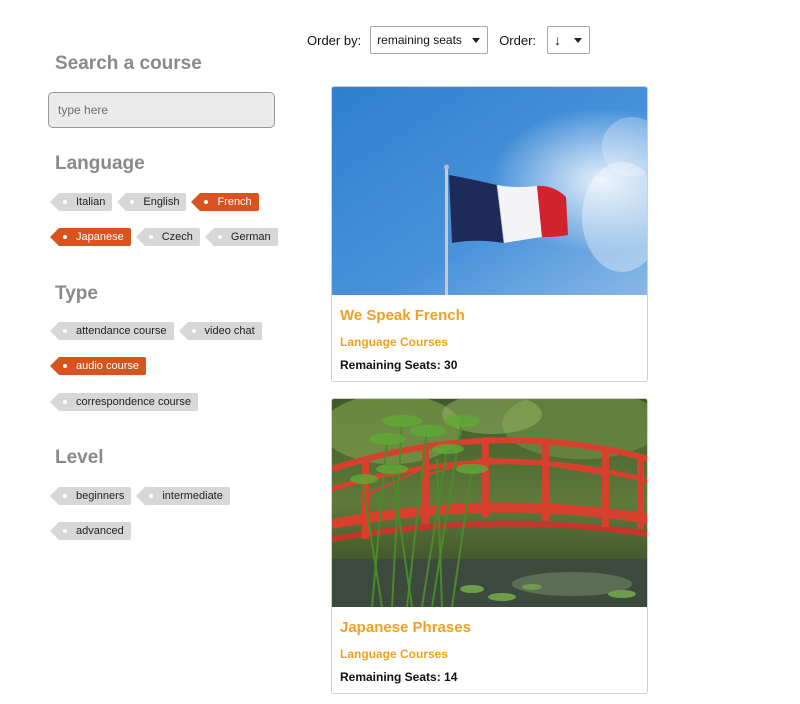  I want to click on level-tags-row-1: beginners intermediate, so click(143, 496).